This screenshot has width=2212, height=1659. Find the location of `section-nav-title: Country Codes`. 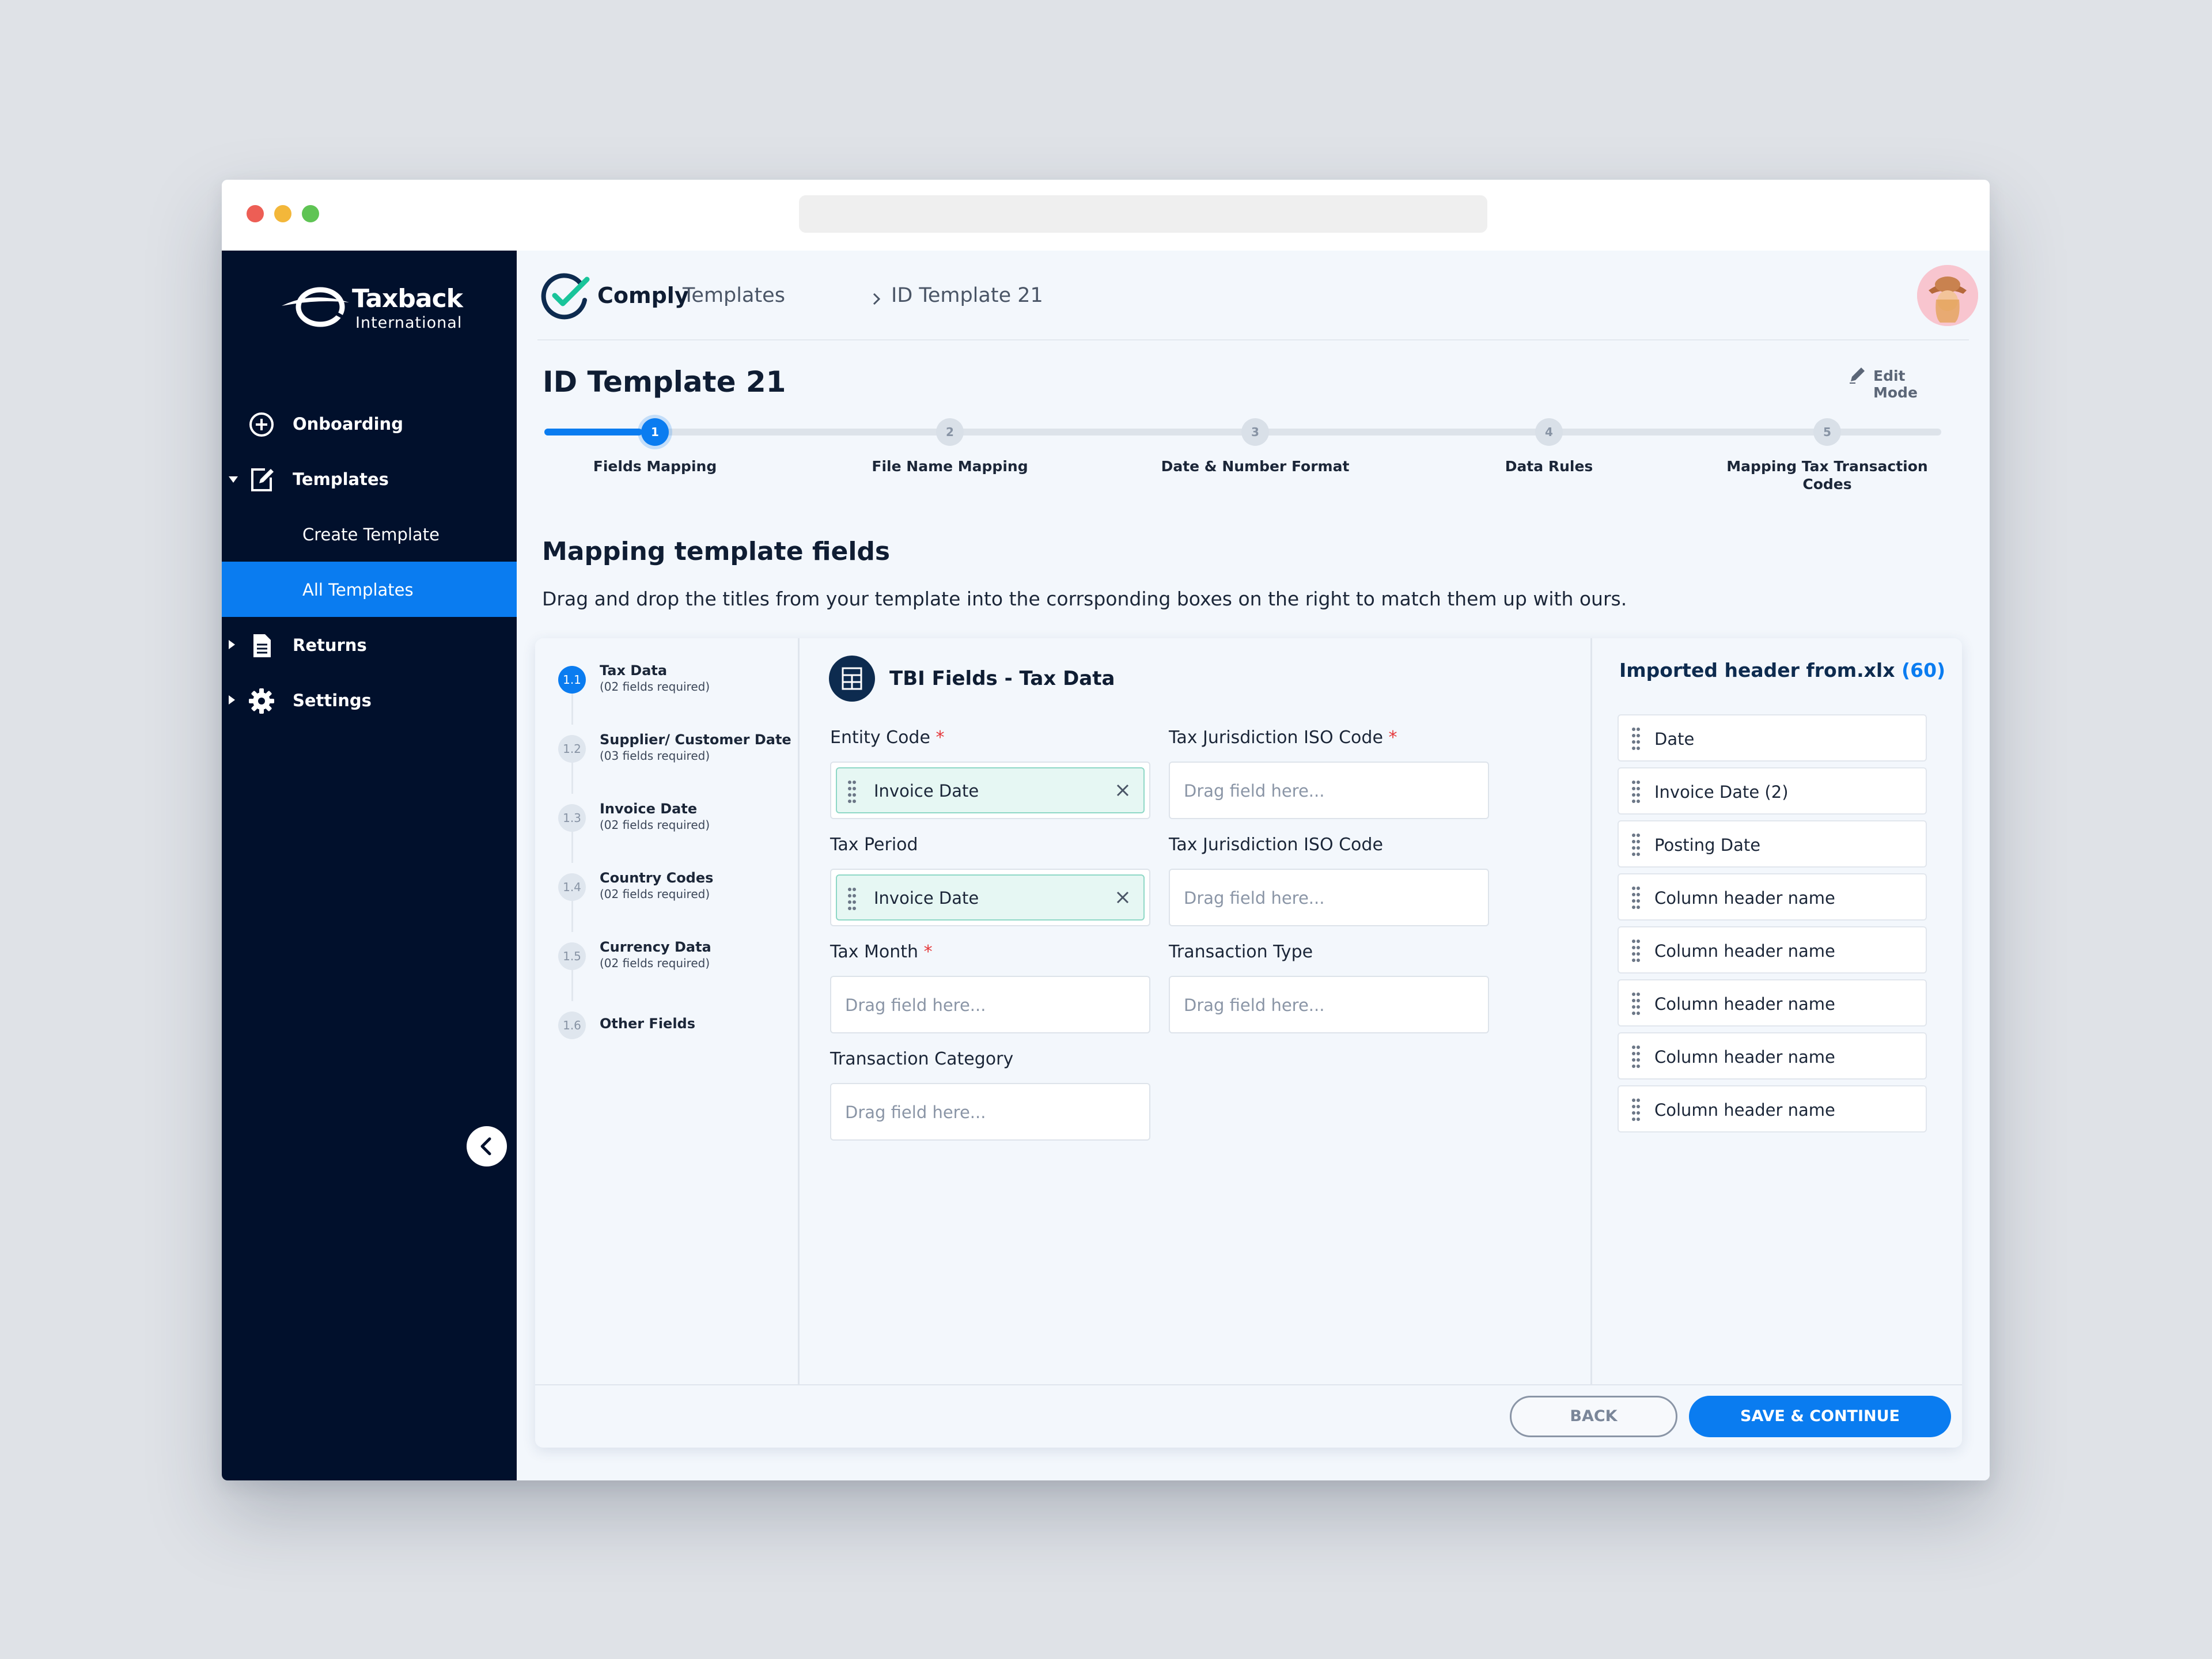

section-nav-title: Country Codes is located at coordinates (657, 878).